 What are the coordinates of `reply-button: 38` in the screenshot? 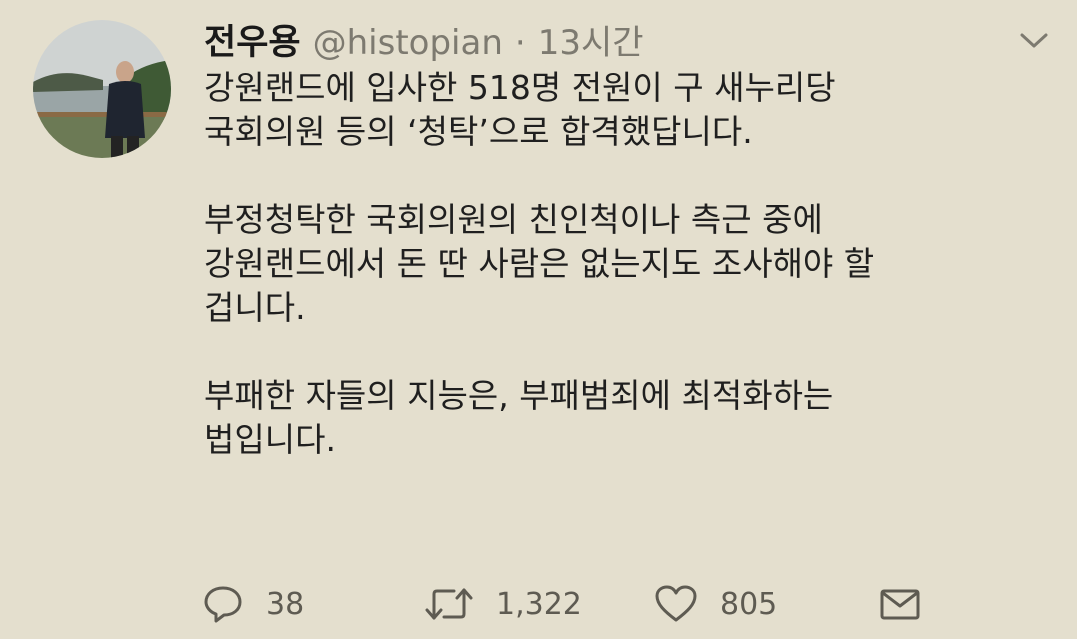 It's located at (253, 604).